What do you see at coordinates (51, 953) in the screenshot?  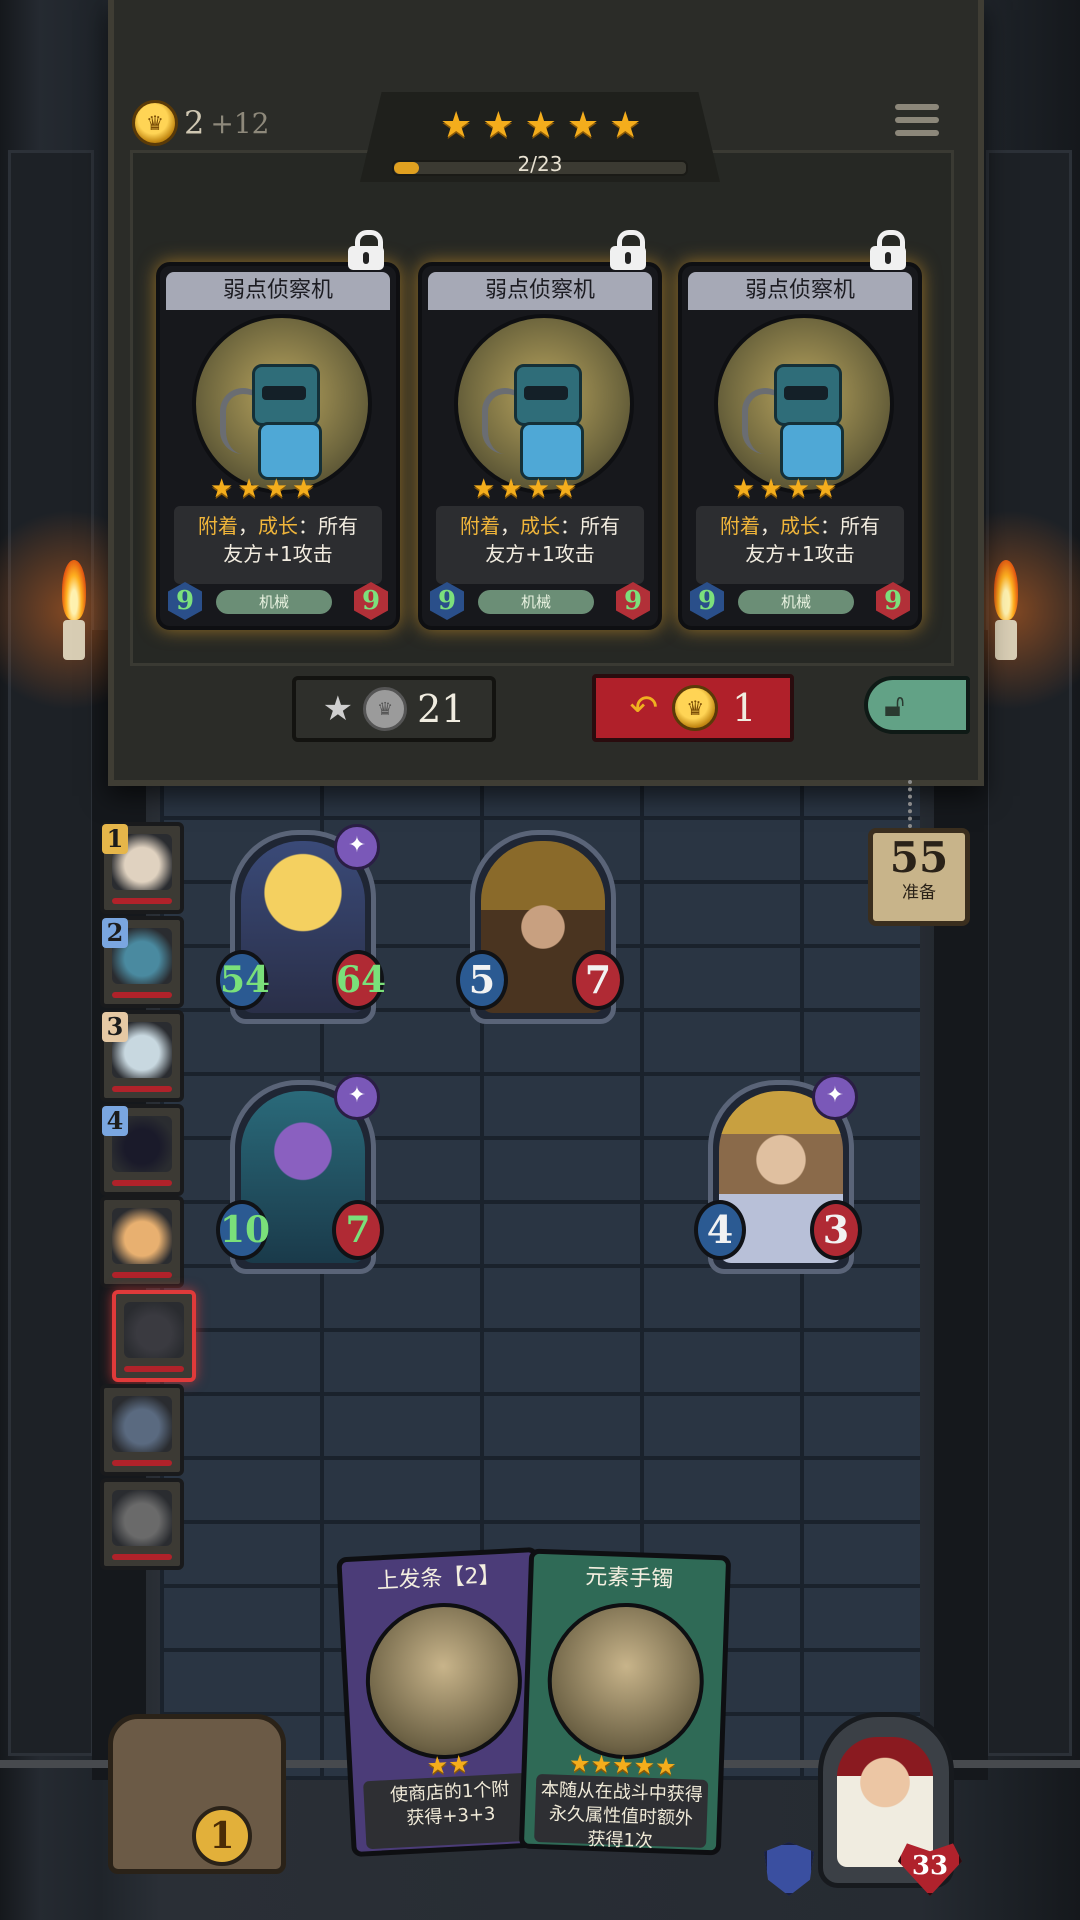 I see `left-wall-panel` at bounding box center [51, 953].